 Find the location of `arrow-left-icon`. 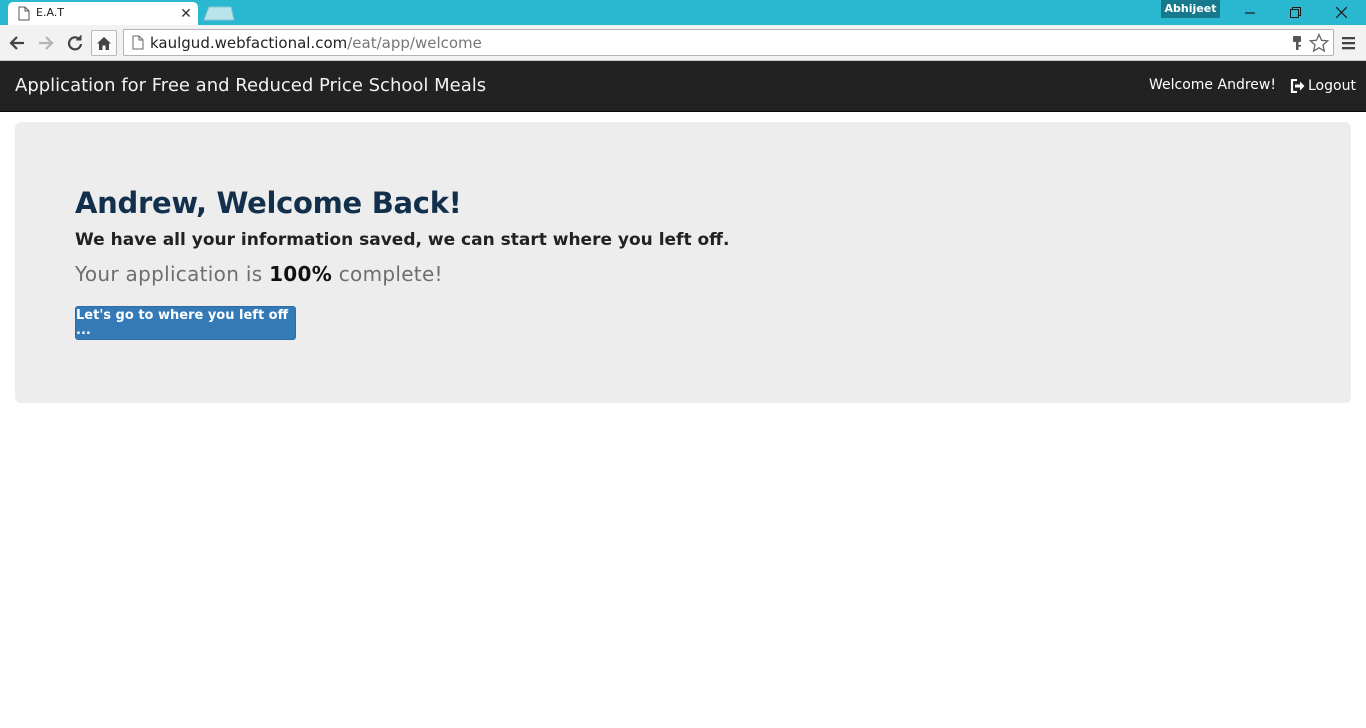

arrow-left-icon is located at coordinates (16, 43).